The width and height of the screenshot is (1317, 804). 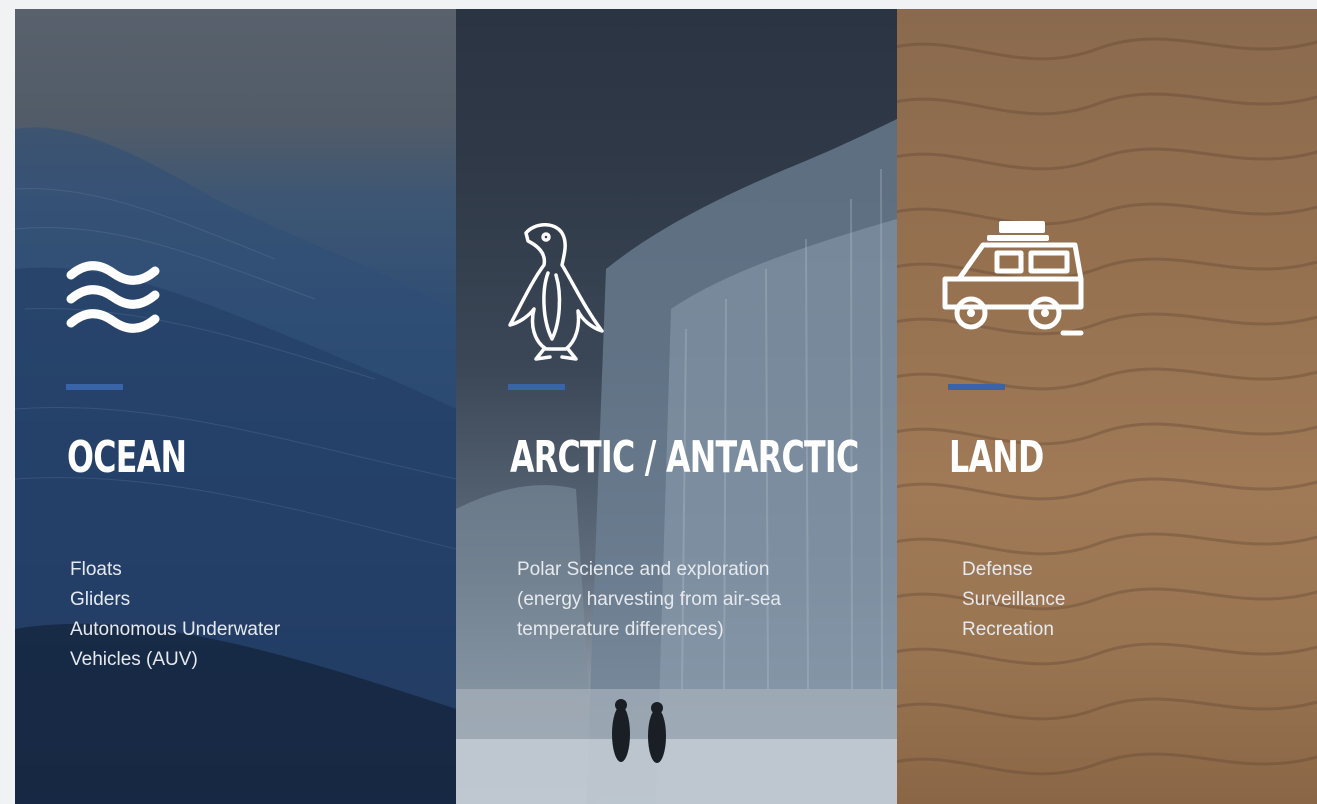 I want to click on waves-icon, so click(x=113, y=297).